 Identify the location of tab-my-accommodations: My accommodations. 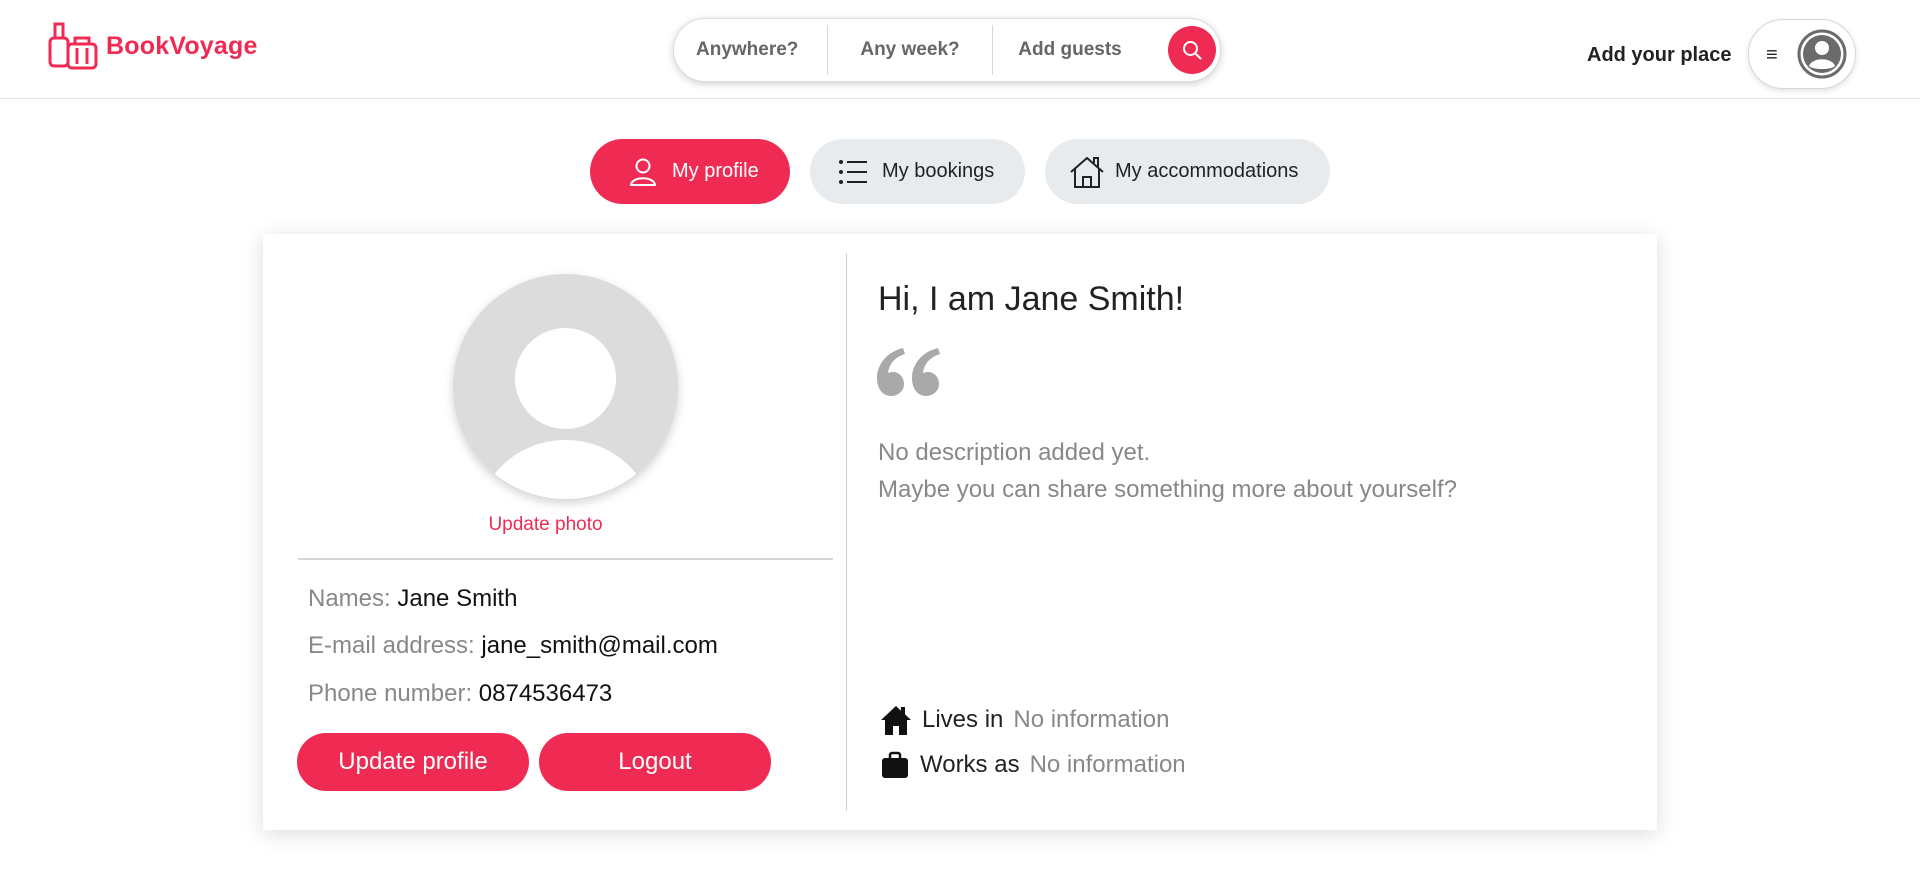
(1187, 171).